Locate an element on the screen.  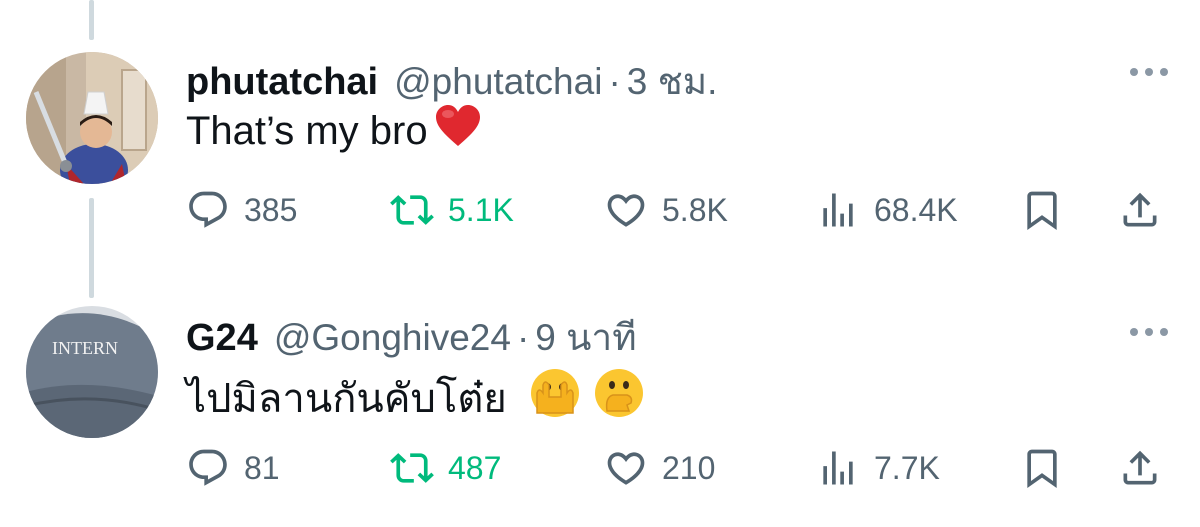
like-count: 210 is located at coordinates (689, 467).